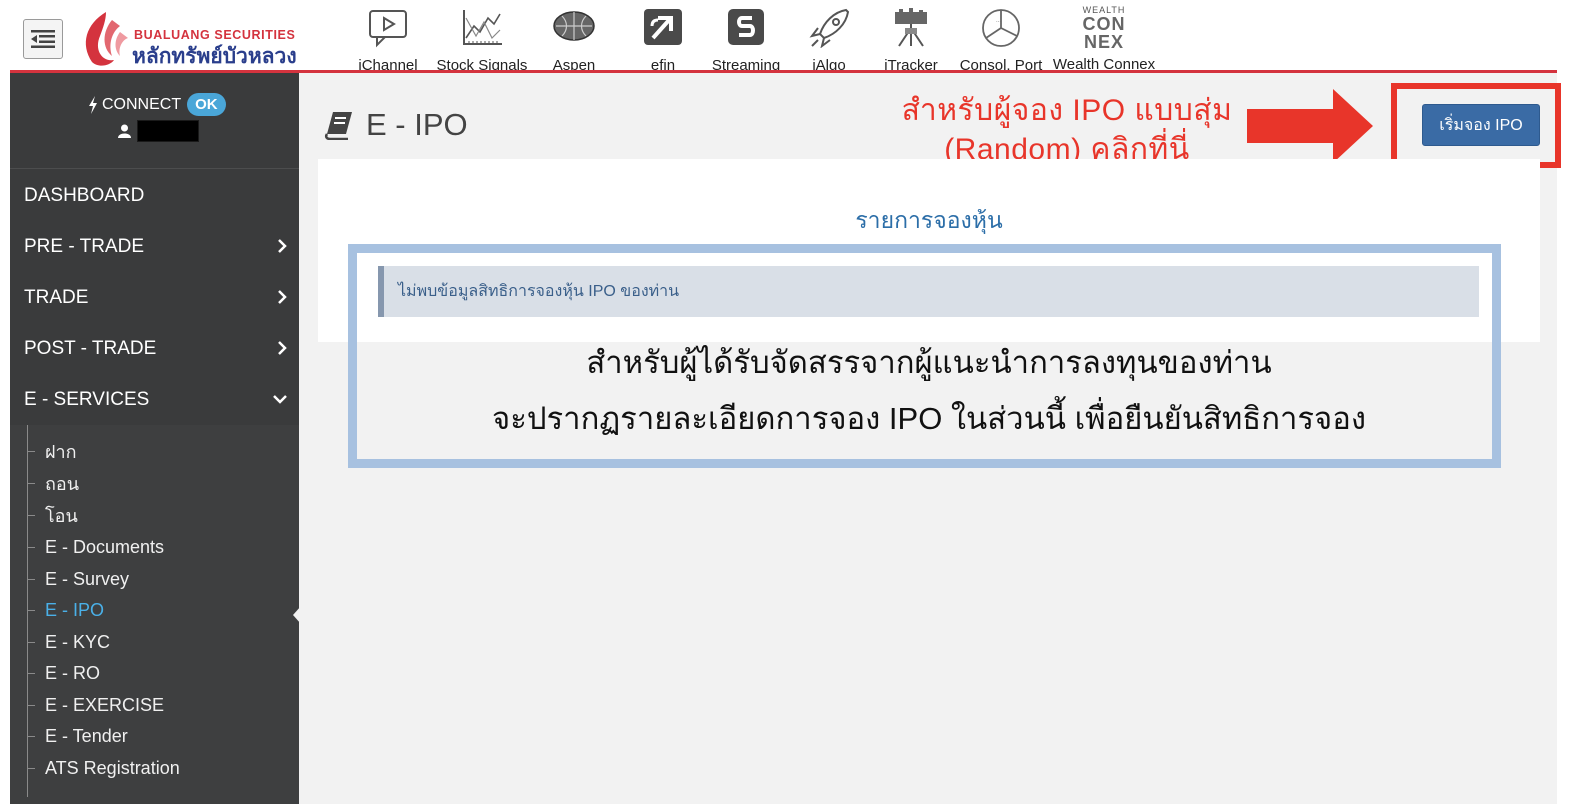  What do you see at coordinates (73, 672) in the screenshot?
I see `subnav-label: E - RO` at bounding box center [73, 672].